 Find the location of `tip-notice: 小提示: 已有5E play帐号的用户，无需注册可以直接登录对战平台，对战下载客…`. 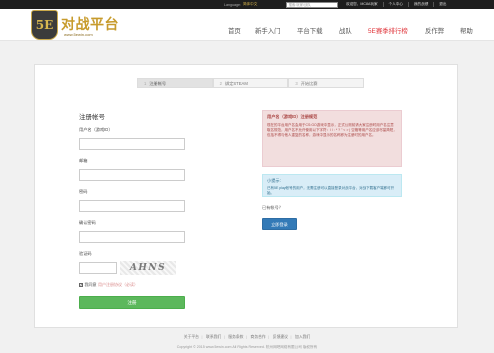

tip-notice: 小提示: 已有5E play帐号的用户，无需注册可以直接登录对战平台，对战下载客… is located at coordinates (332, 185).